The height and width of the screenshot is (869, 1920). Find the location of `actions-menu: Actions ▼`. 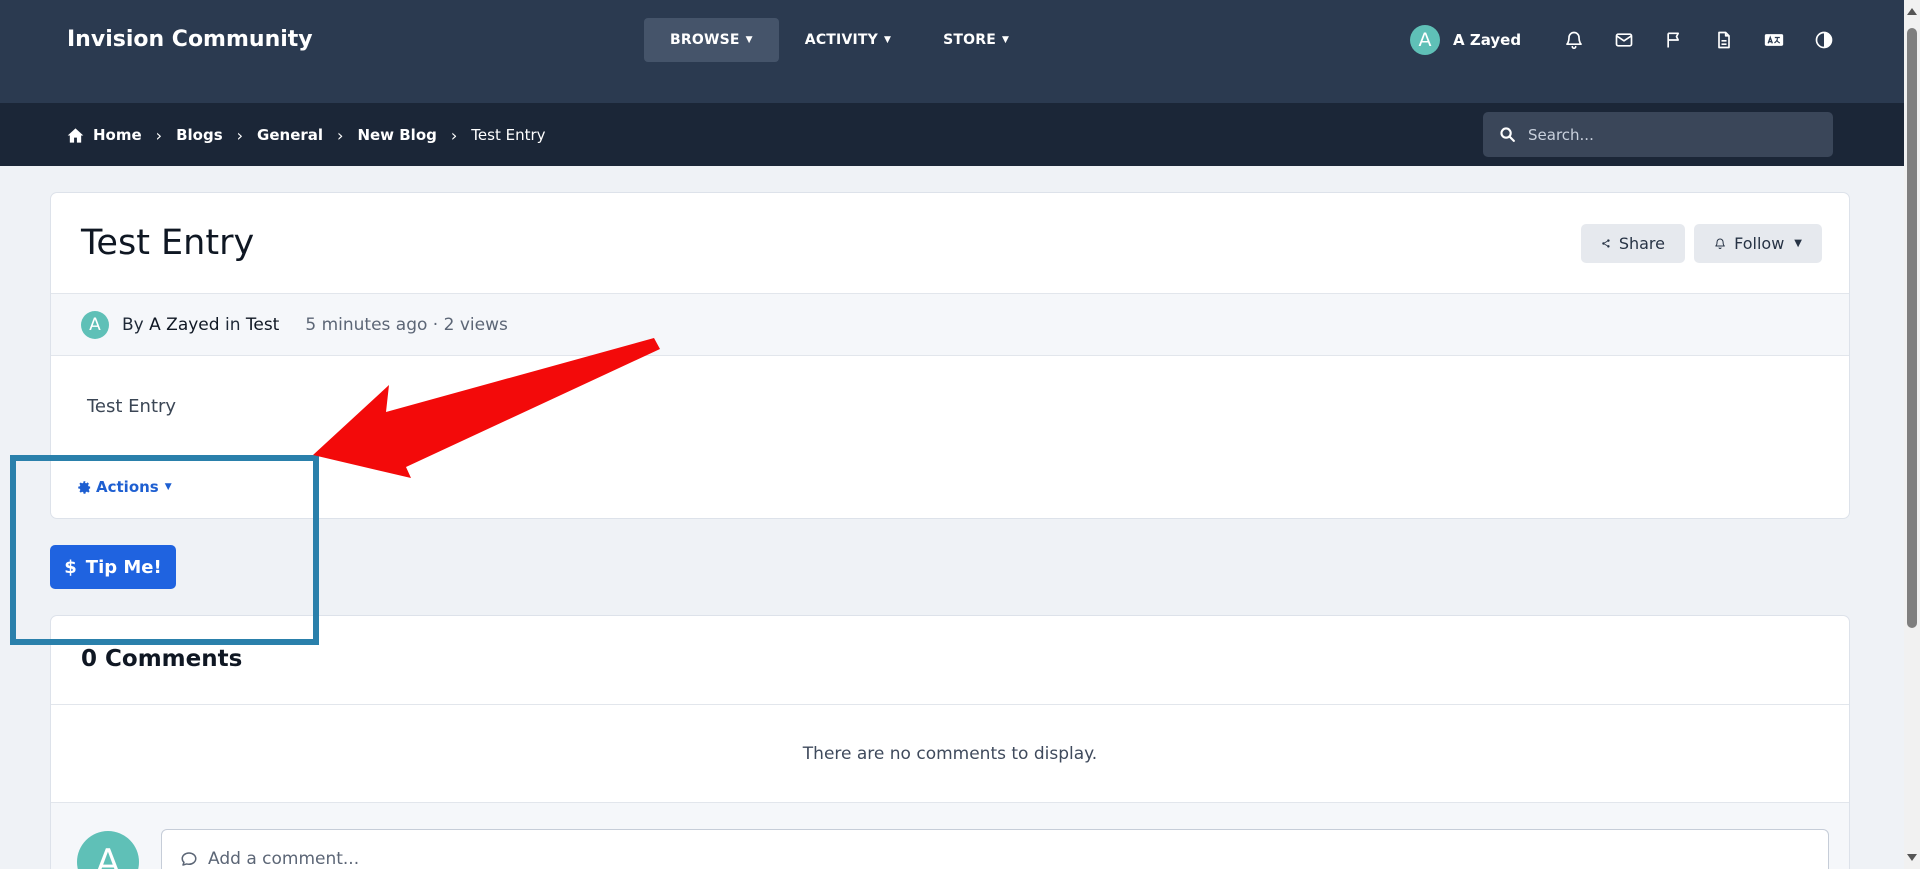

actions-menu: Actions ▼ is located at coordinates (124, 487).